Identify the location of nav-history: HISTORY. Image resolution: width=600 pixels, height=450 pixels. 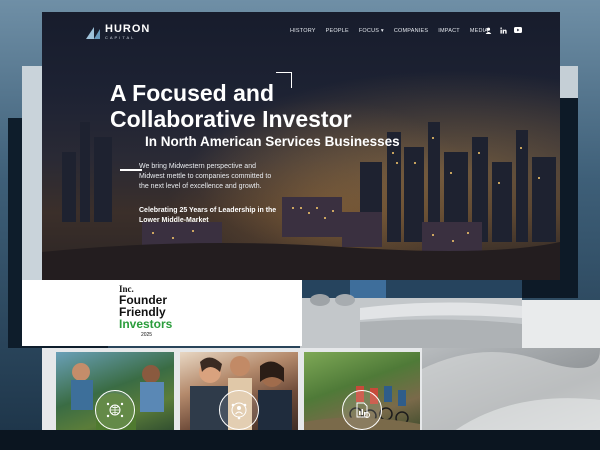
(303, 31).